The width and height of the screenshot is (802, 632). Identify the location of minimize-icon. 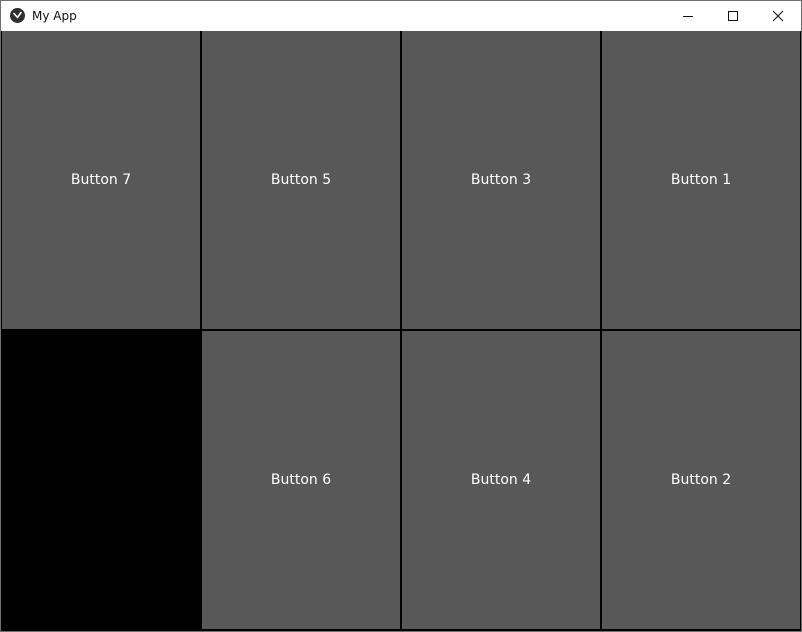
(688, 16).